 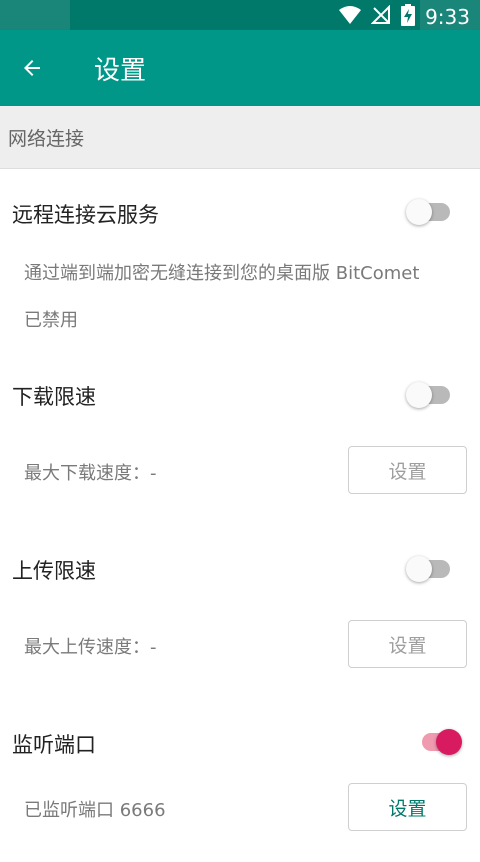 What do you see at coordinates (407, 644) in the screenshot?
I see `upload-limit-set-button: 设置` at bounding box center [407, 644].